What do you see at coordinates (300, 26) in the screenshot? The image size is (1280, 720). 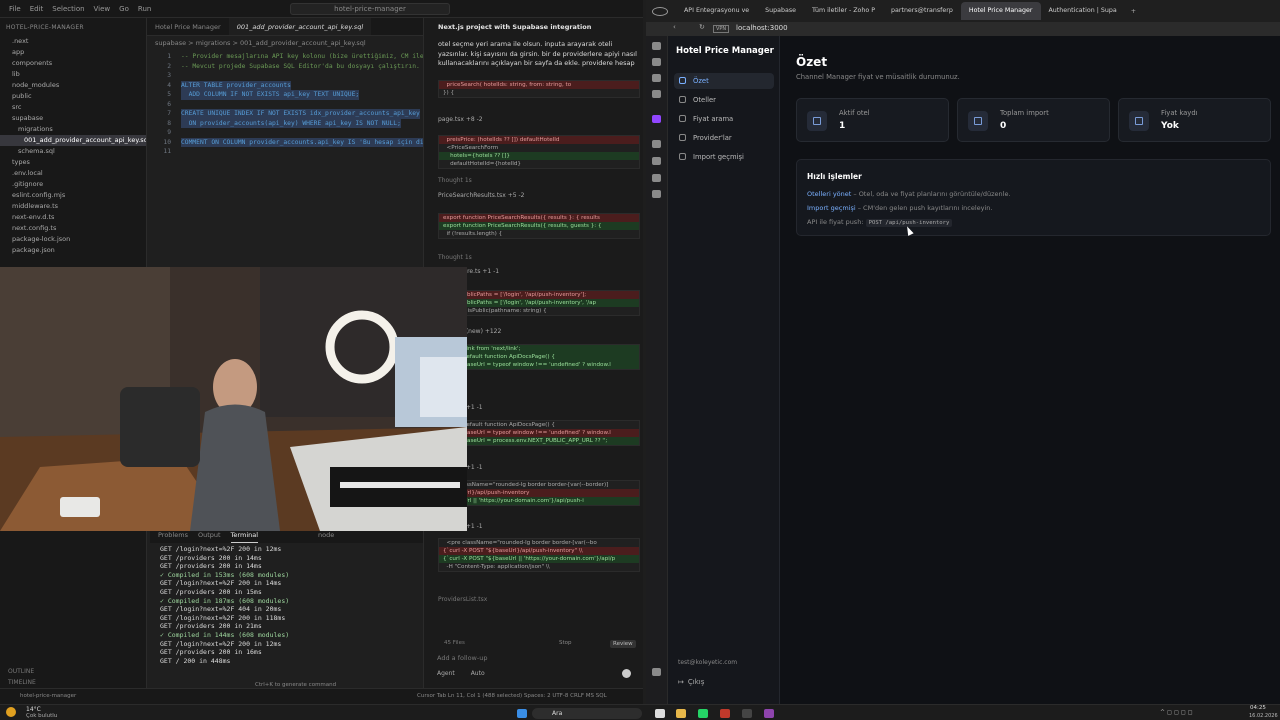 I see `tab-migration-sql: 001_add_provider_account_api_key.sql` at bounding box center [300, 26].